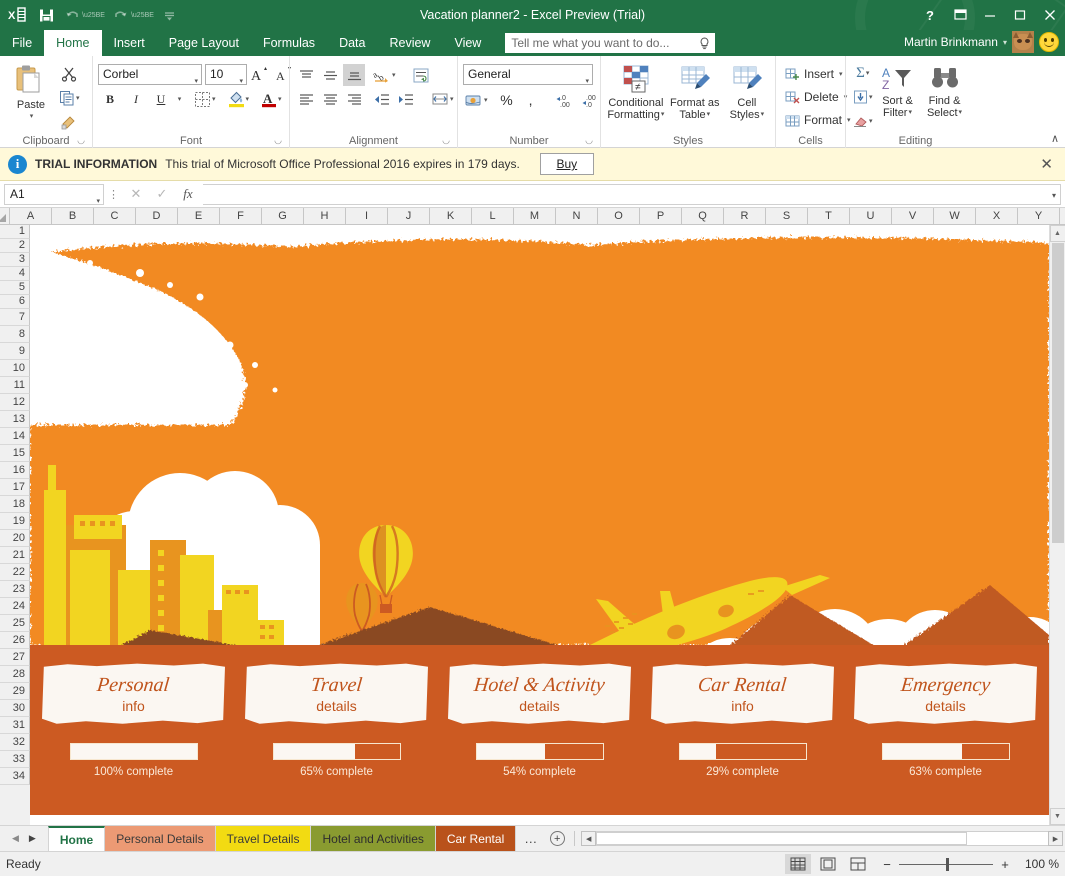 The height and width of the screenshot is (876, 1065). Describe the element at coordinates (745, 216) in the screenshot. I see `column-header-R: R` at that location.